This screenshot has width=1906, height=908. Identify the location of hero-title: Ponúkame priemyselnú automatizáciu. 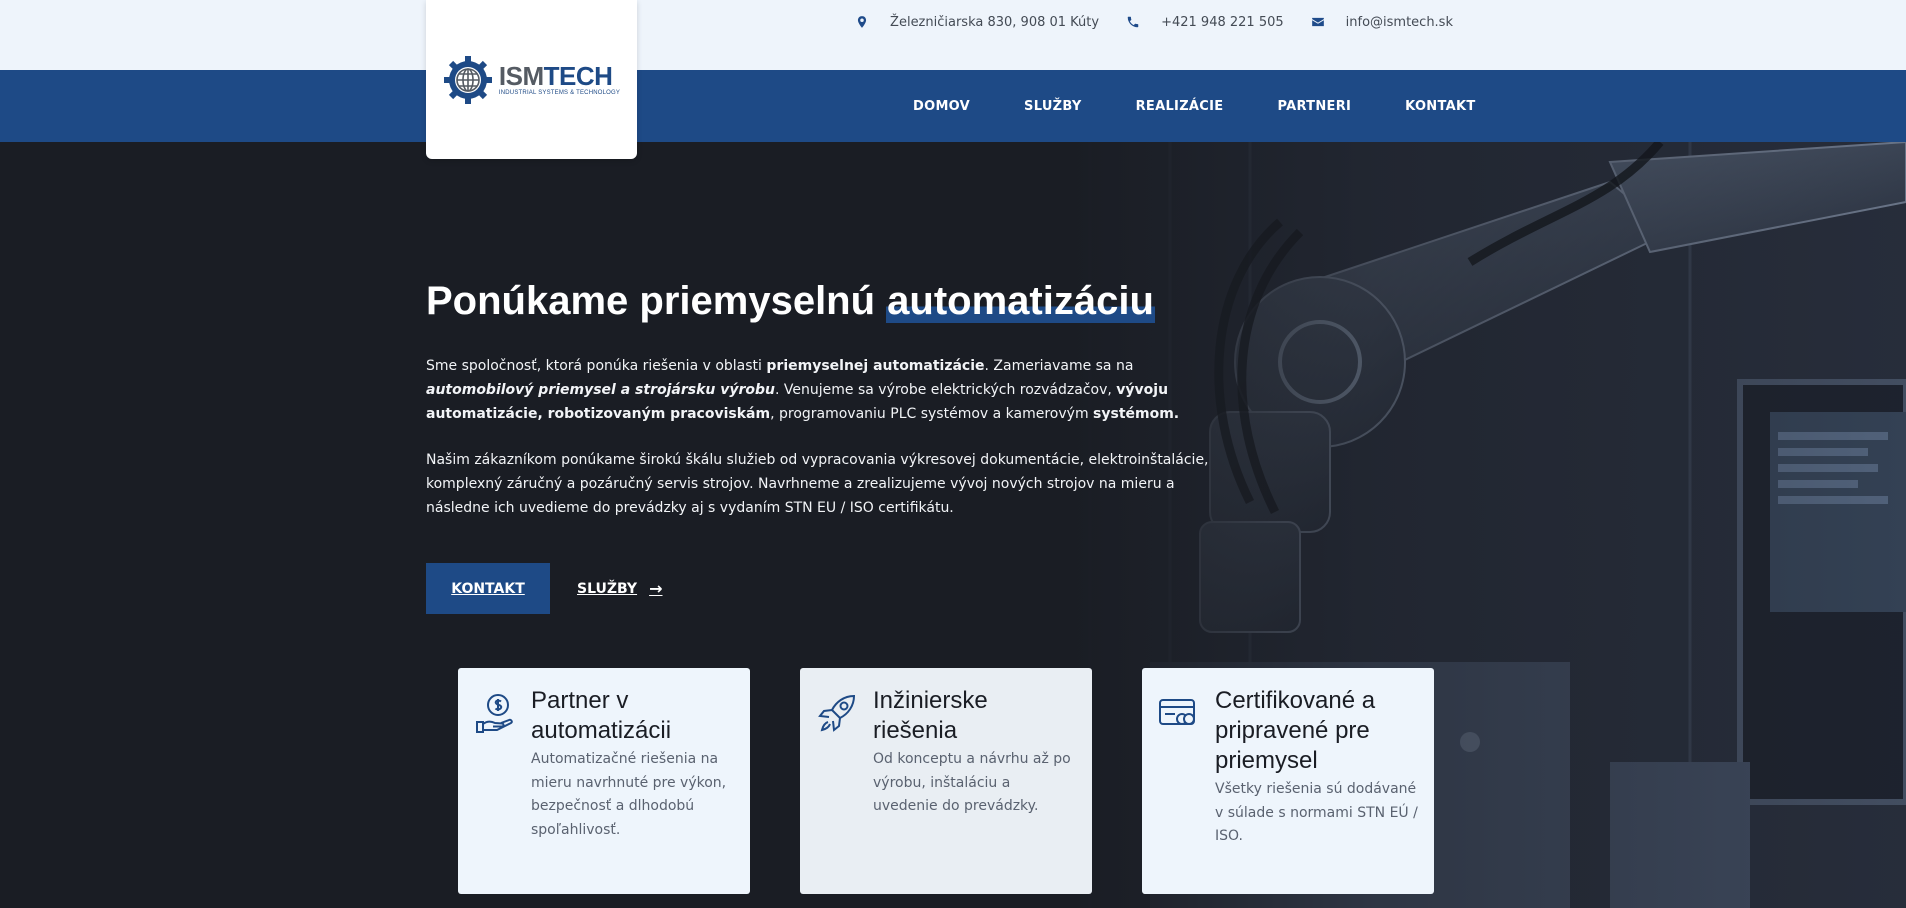
(790, 301).